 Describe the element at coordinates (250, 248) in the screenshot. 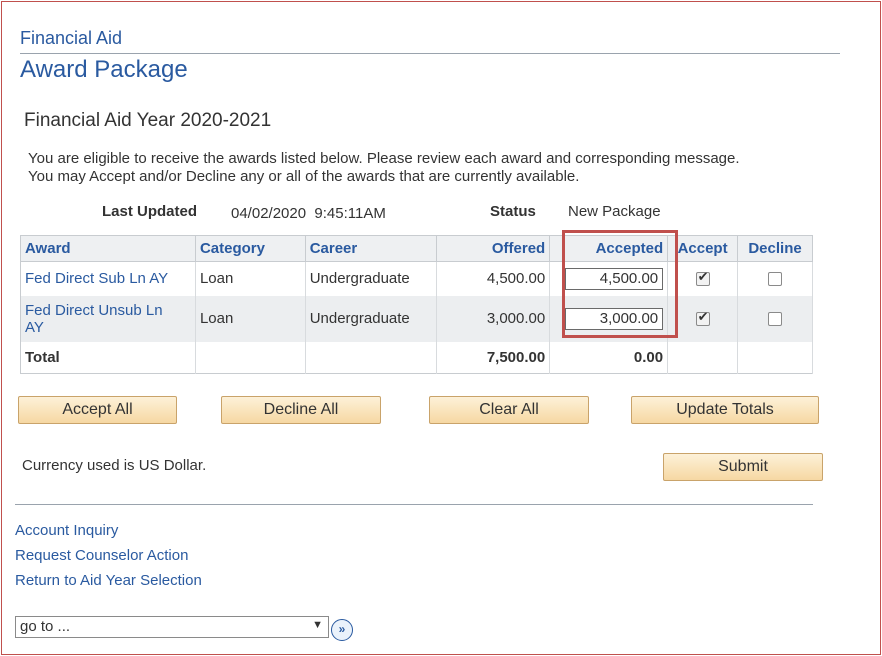

I see `col-header-category: Category` at that location.